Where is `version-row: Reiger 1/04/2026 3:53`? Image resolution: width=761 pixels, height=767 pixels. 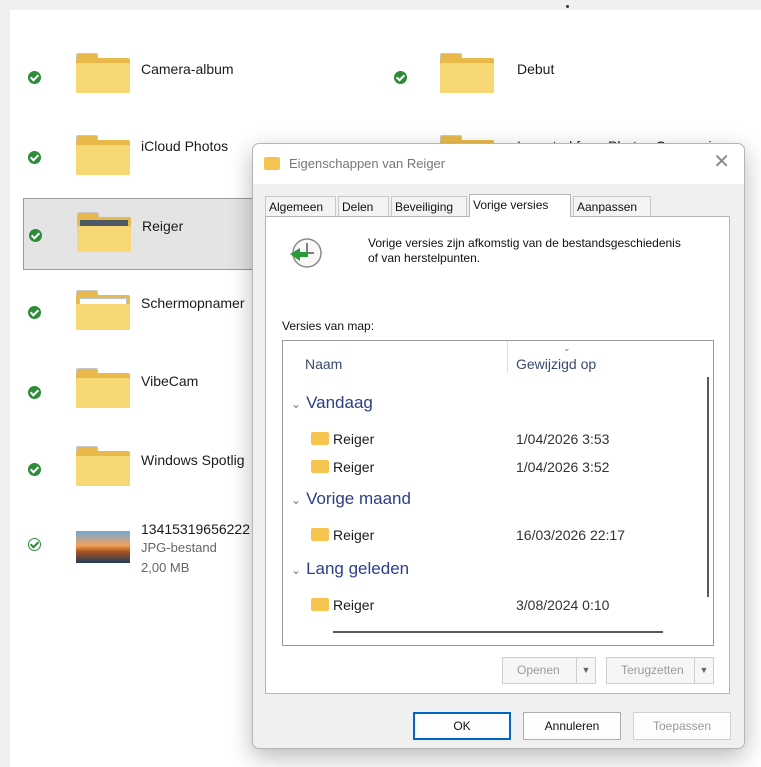
version-row: Reiger 1/04/2026 3:53 is located at coordinates (488, 440).